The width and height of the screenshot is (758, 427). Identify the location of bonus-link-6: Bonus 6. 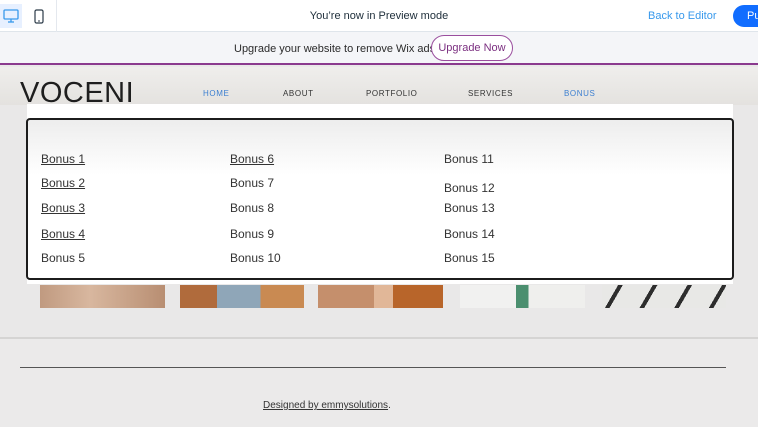
(252, 159).